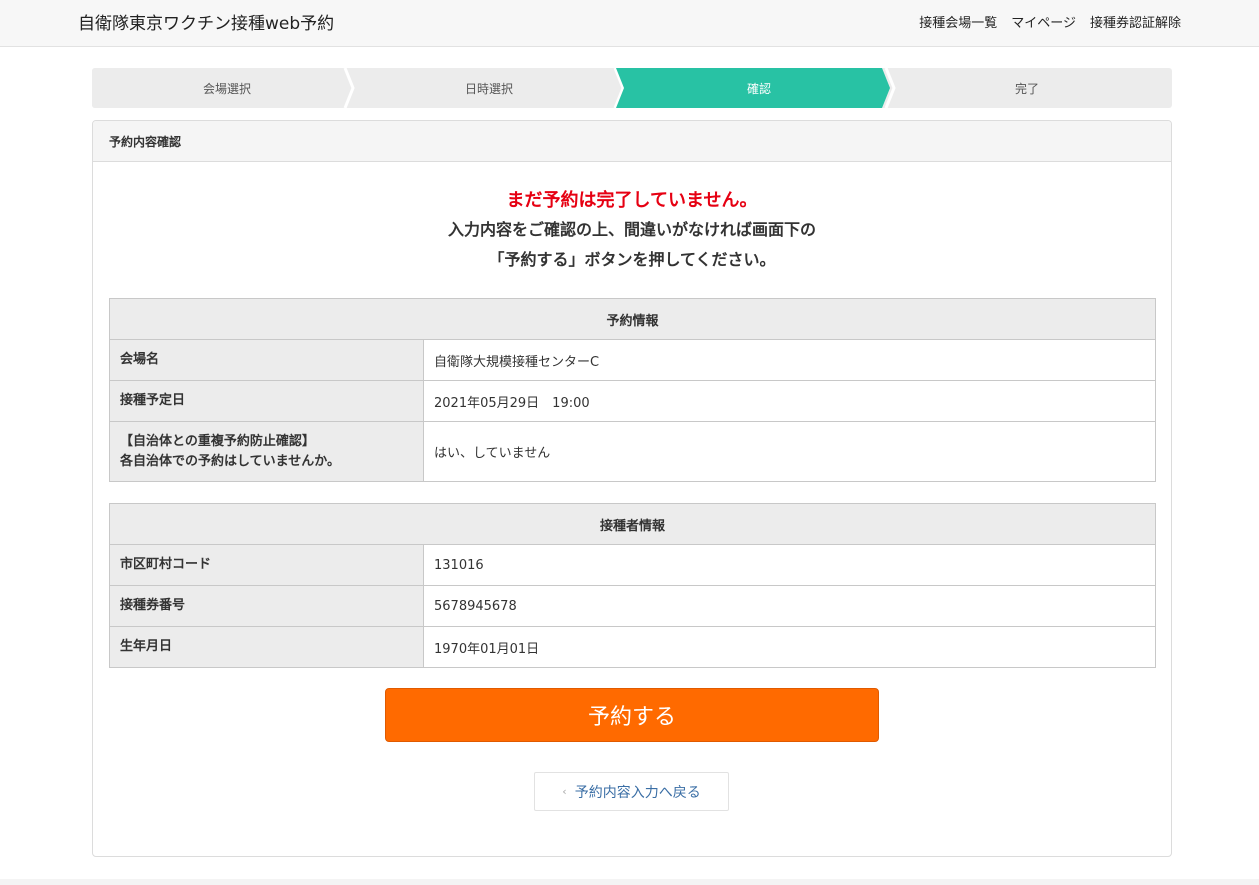 Image resolution: width=1259 pixels, height=885 pixels. I want to click on step-datetime: 日時選択, so click(488, 88).